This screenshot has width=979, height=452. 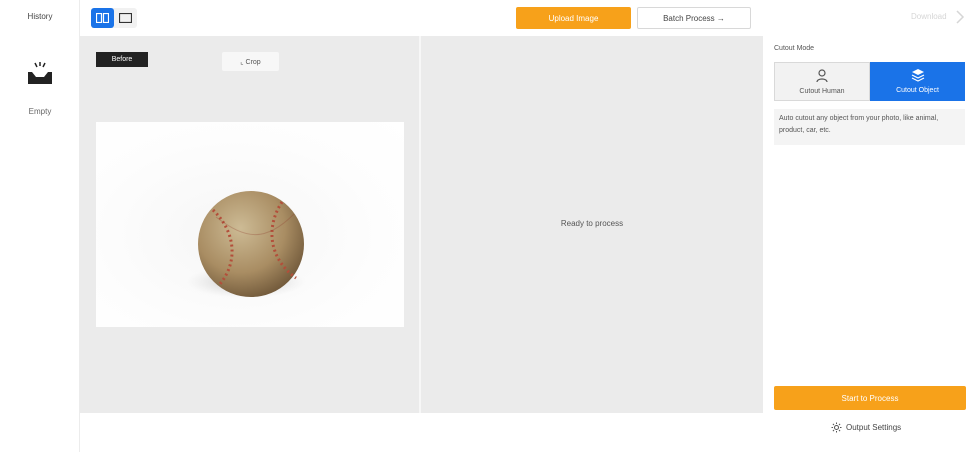 What do you see at coordinates (822, 91) in the screenshot?
I see `cutout-human-label: Cutout Human` at bounding box center [822, 91].